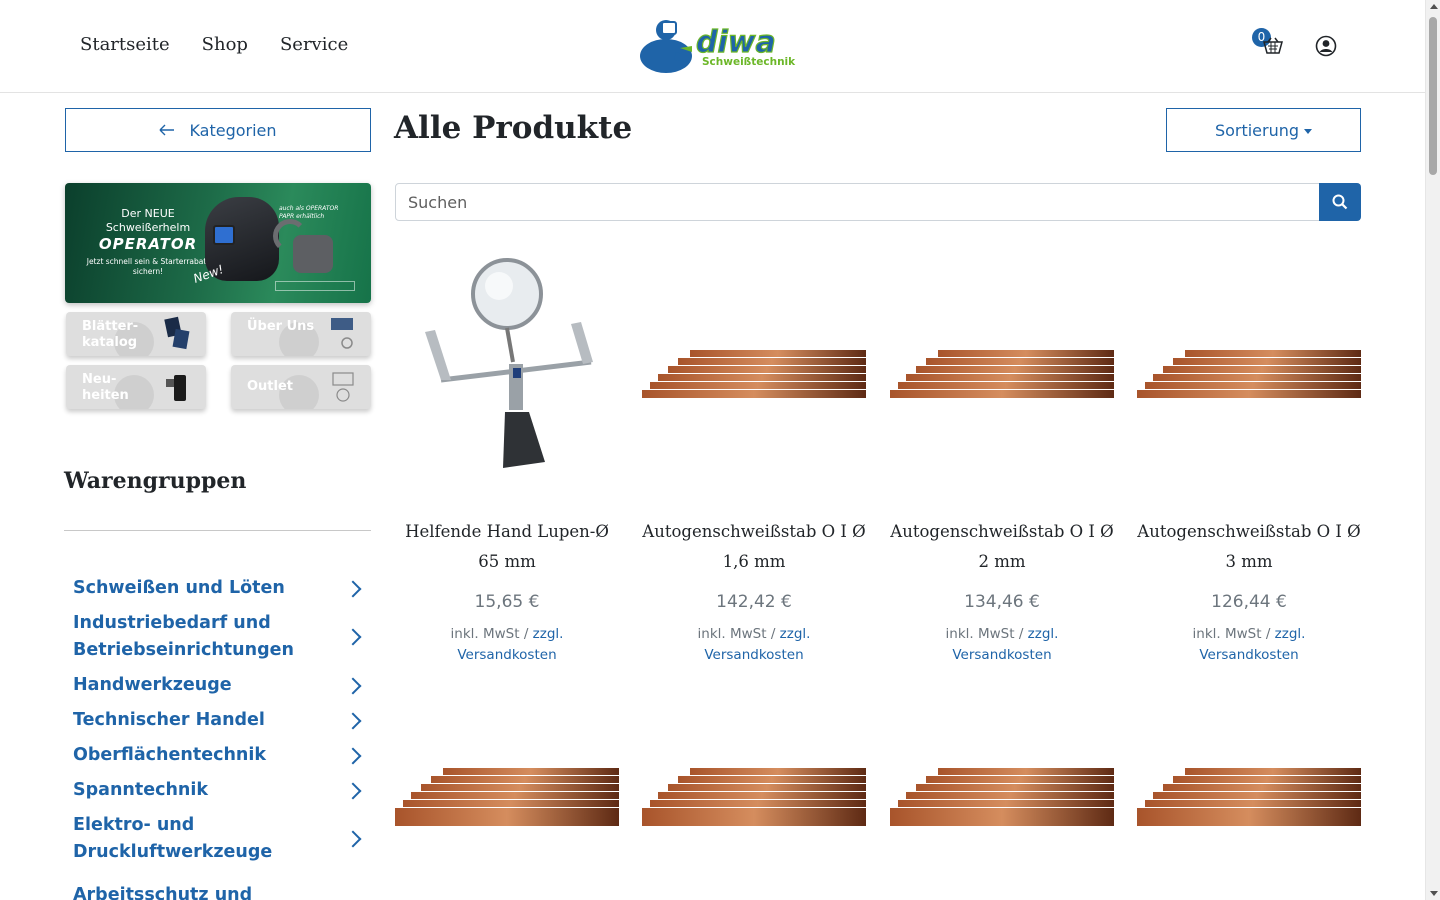 Image resolution: width=1440 pixels, height=900 pixels. I want to click on logo-subtitle: Schweißtechnik, so click(749, 62).